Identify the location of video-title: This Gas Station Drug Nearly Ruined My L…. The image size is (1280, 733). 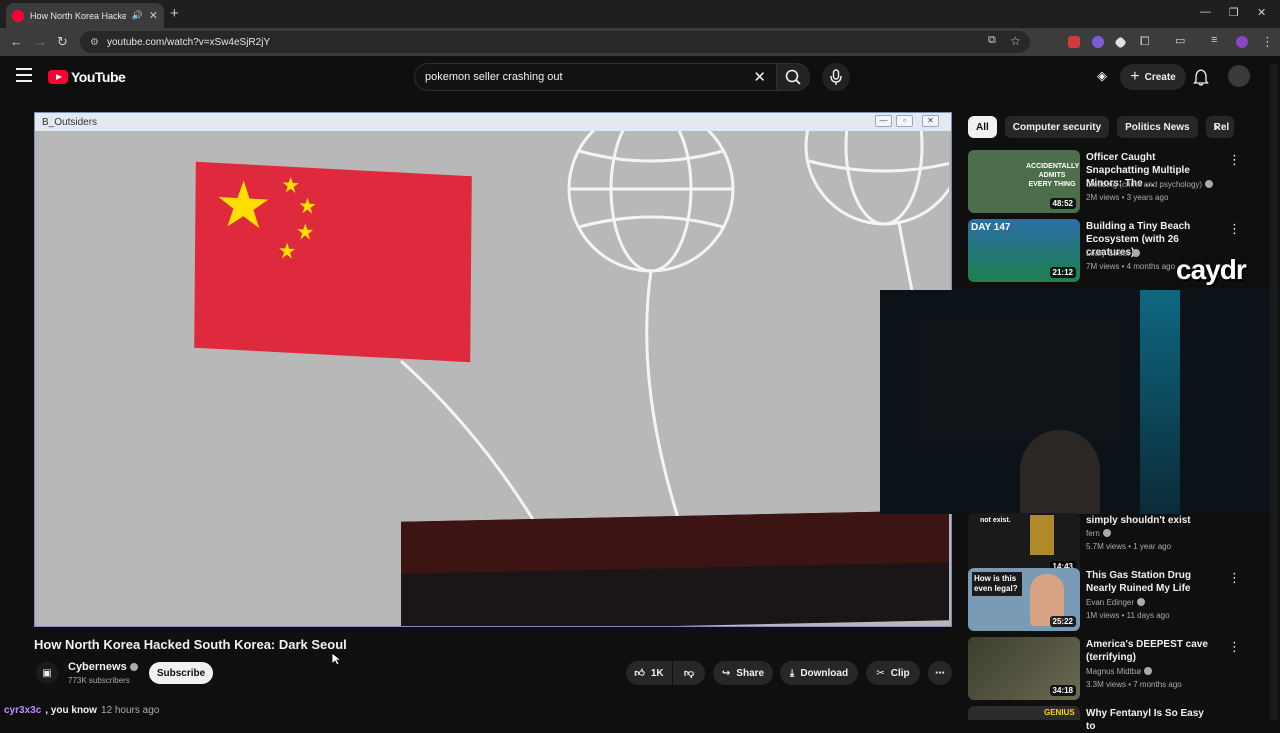
(1151, 582).